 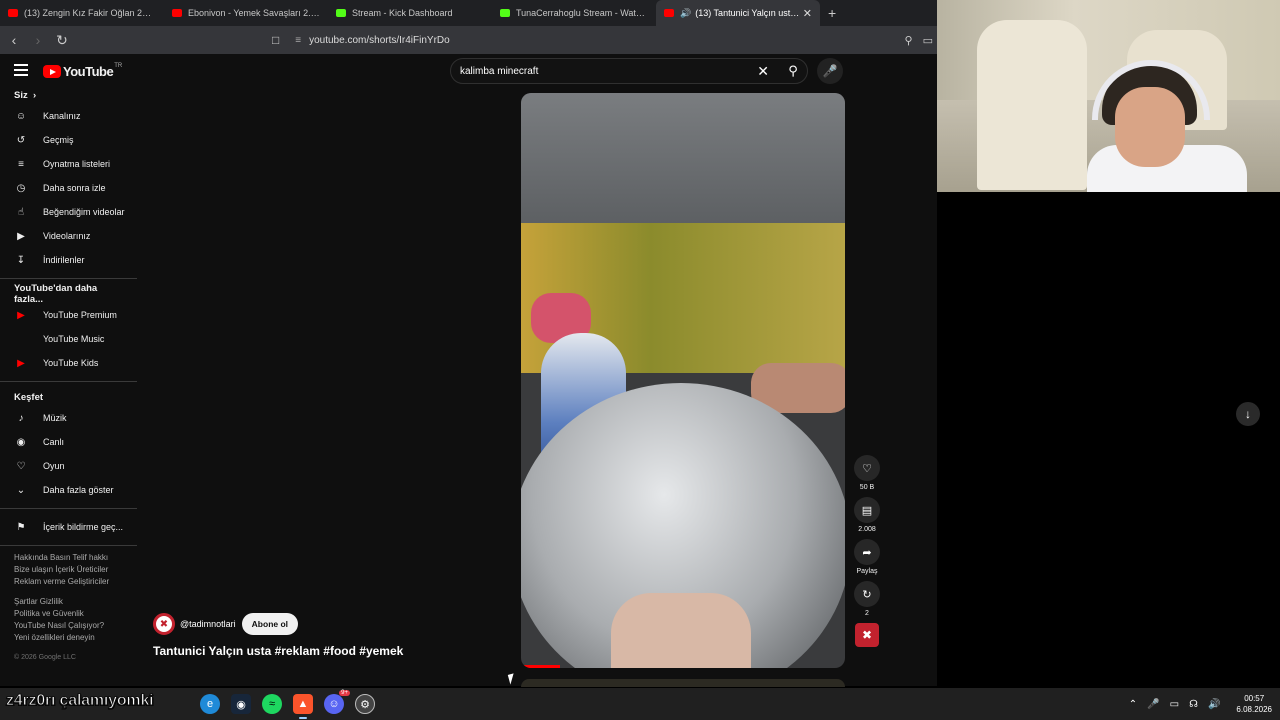 What do you see at coordinates (62, 40) in the screenshot?
I see `reload-icon: ↻` at bounding box center [62, 40].